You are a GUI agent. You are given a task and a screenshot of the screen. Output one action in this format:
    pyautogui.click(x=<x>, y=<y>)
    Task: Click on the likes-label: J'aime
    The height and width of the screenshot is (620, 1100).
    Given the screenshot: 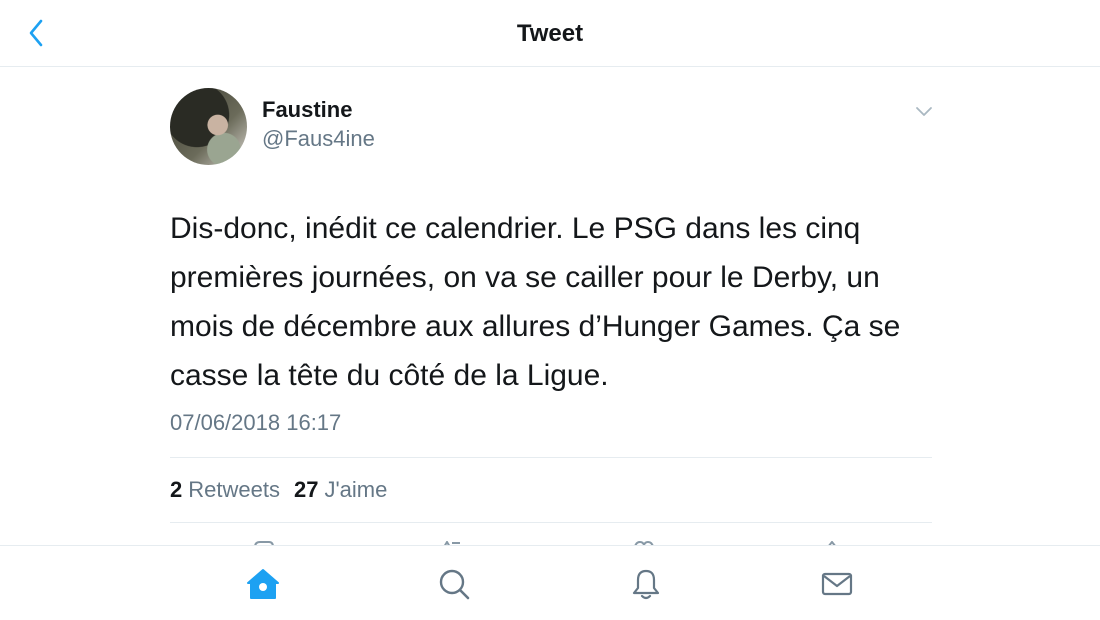 What is the action you would take?
    pyautogui.click(x=356, y=489)
    